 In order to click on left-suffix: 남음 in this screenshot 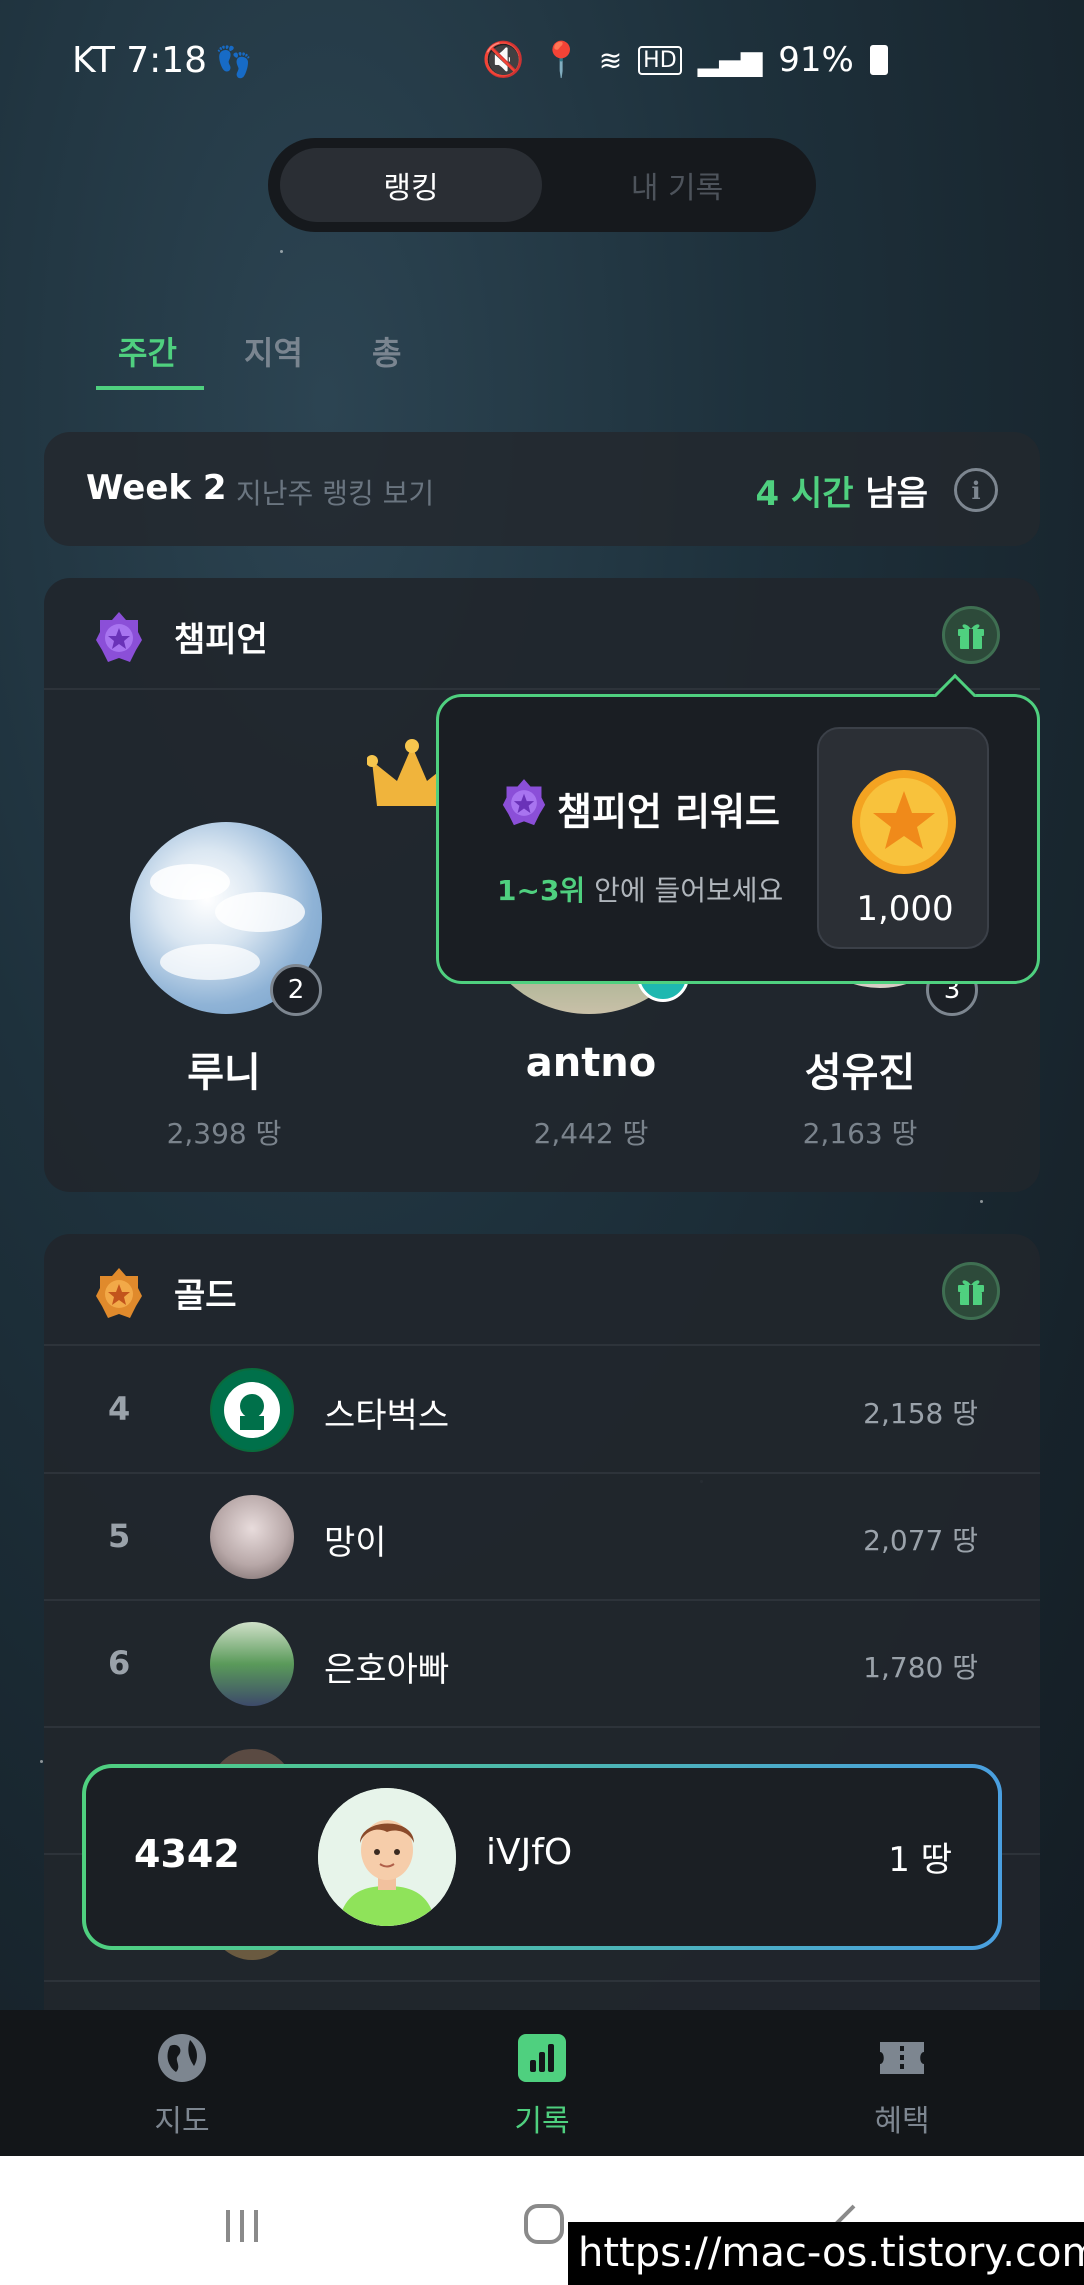, I will do `click(896, 494)`.